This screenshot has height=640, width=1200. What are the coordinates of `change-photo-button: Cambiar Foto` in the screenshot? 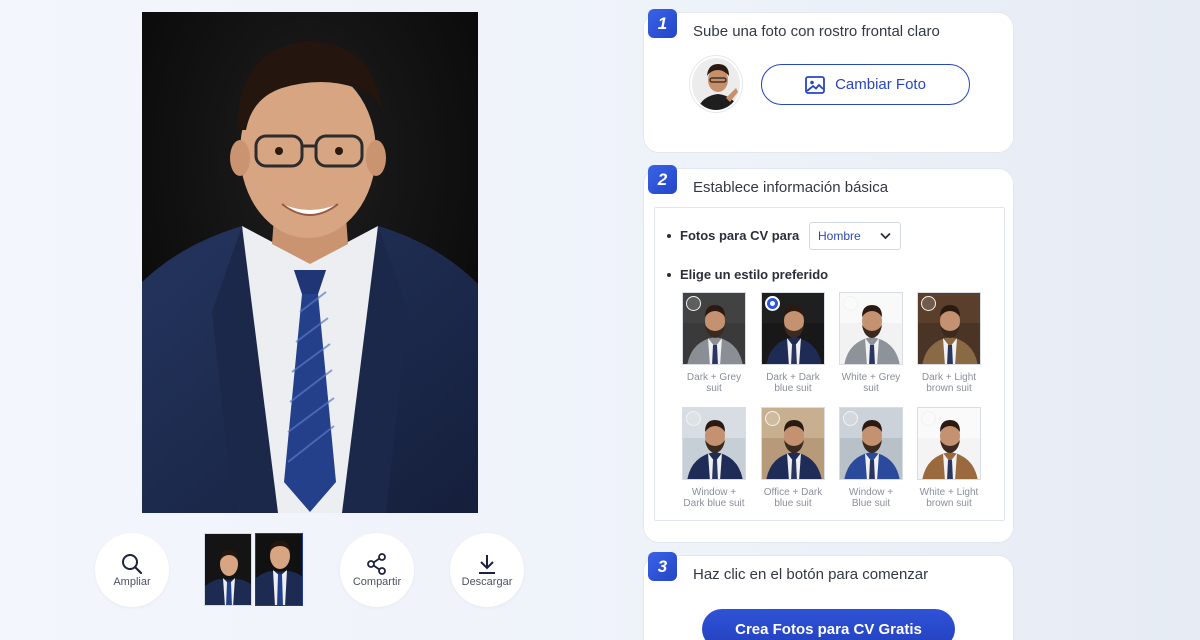 It's located at (865, 84).